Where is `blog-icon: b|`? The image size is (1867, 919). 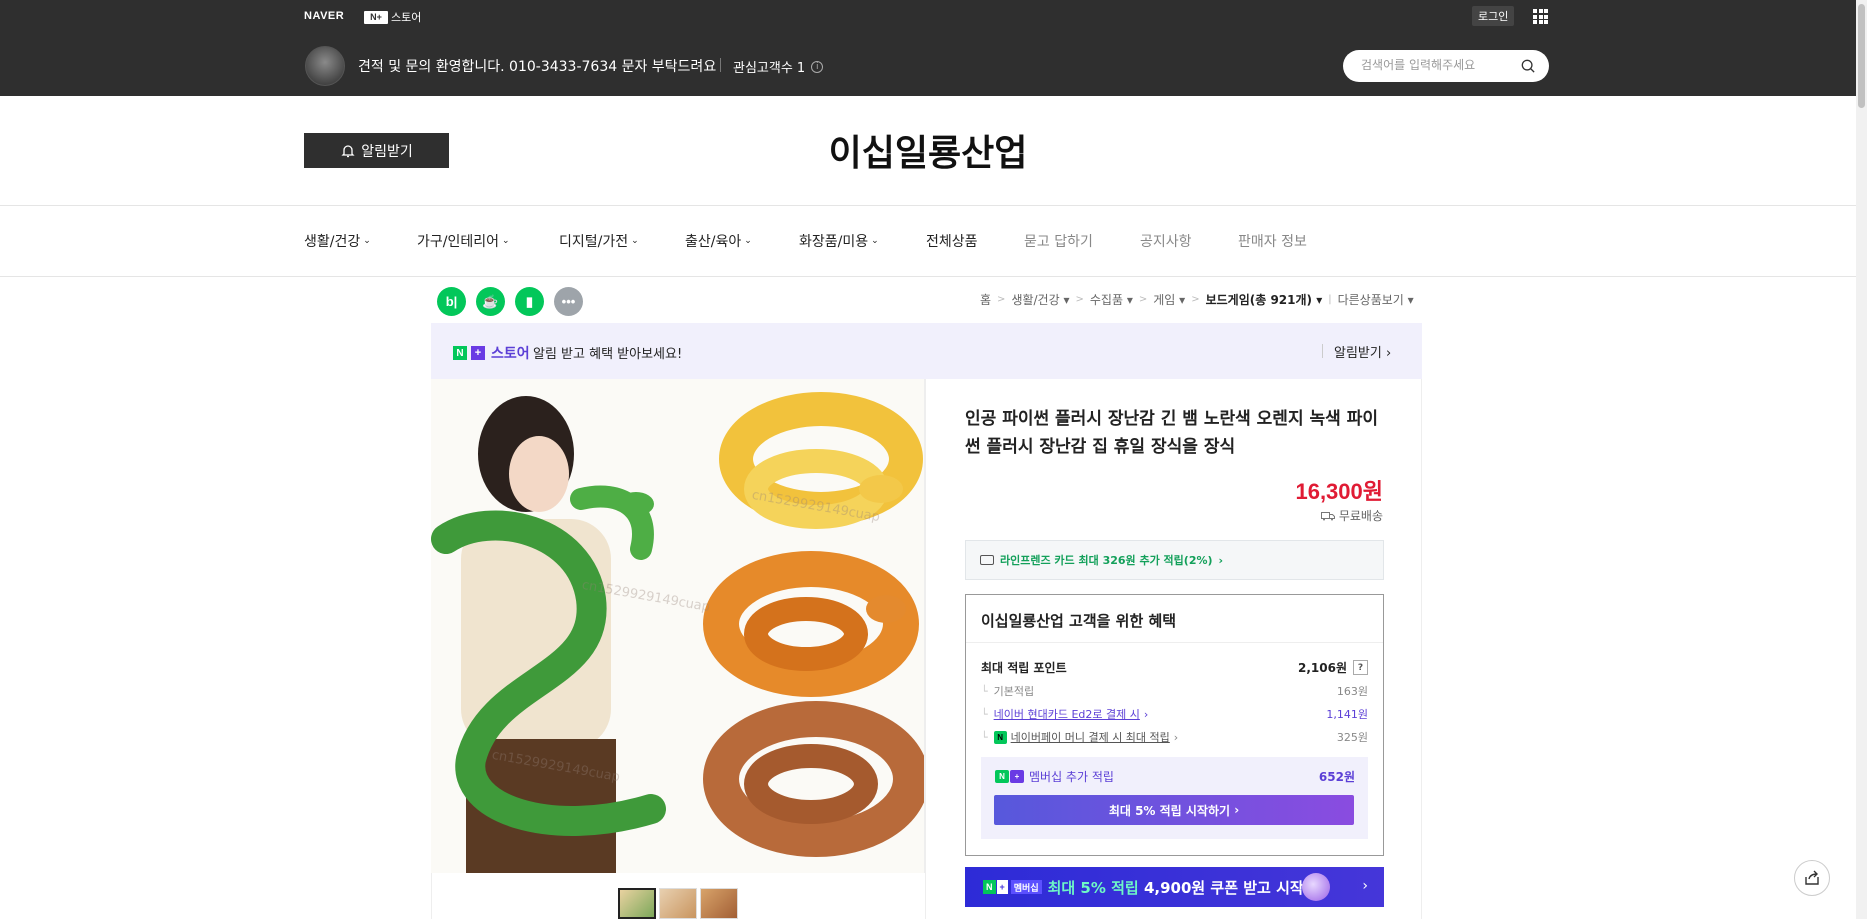
blog-icon: b| is located at coordinates (451, 301).